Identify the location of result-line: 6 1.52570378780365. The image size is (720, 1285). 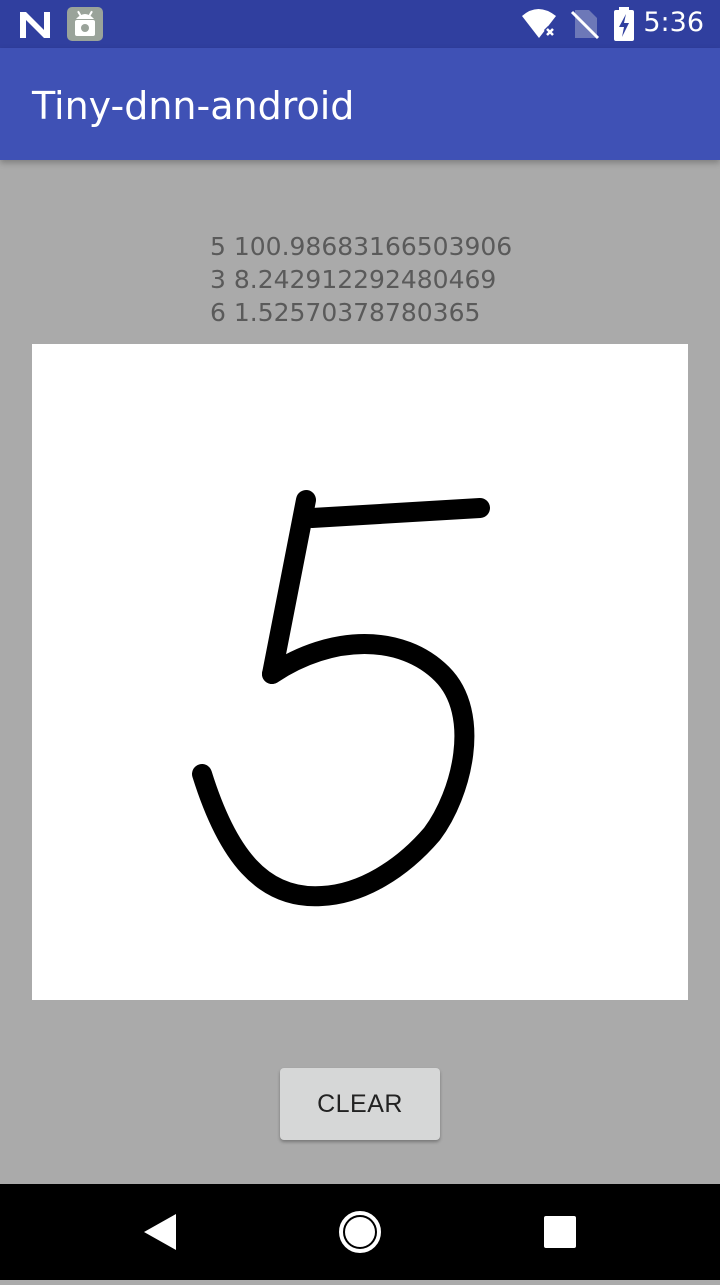
(345, 312).